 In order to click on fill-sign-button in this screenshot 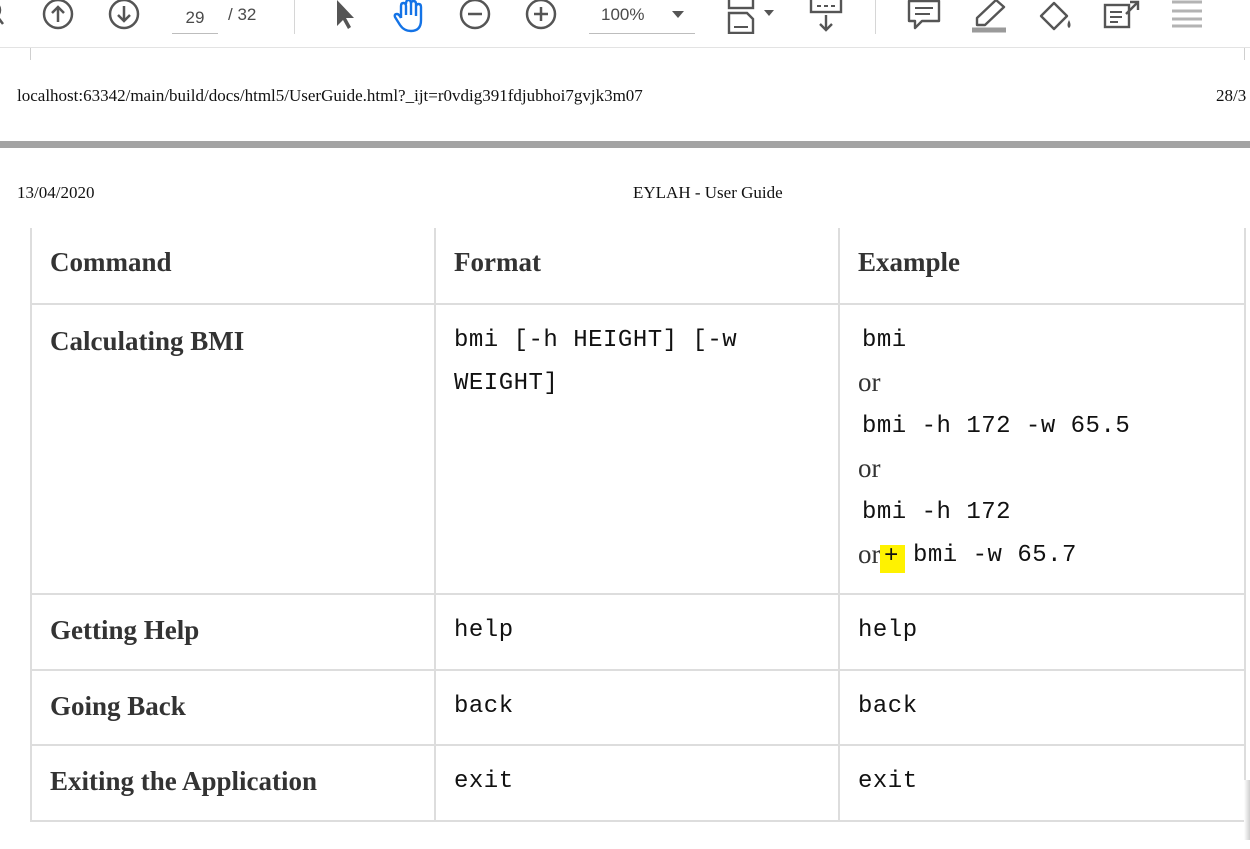, I will do `click(1056, 17)`.